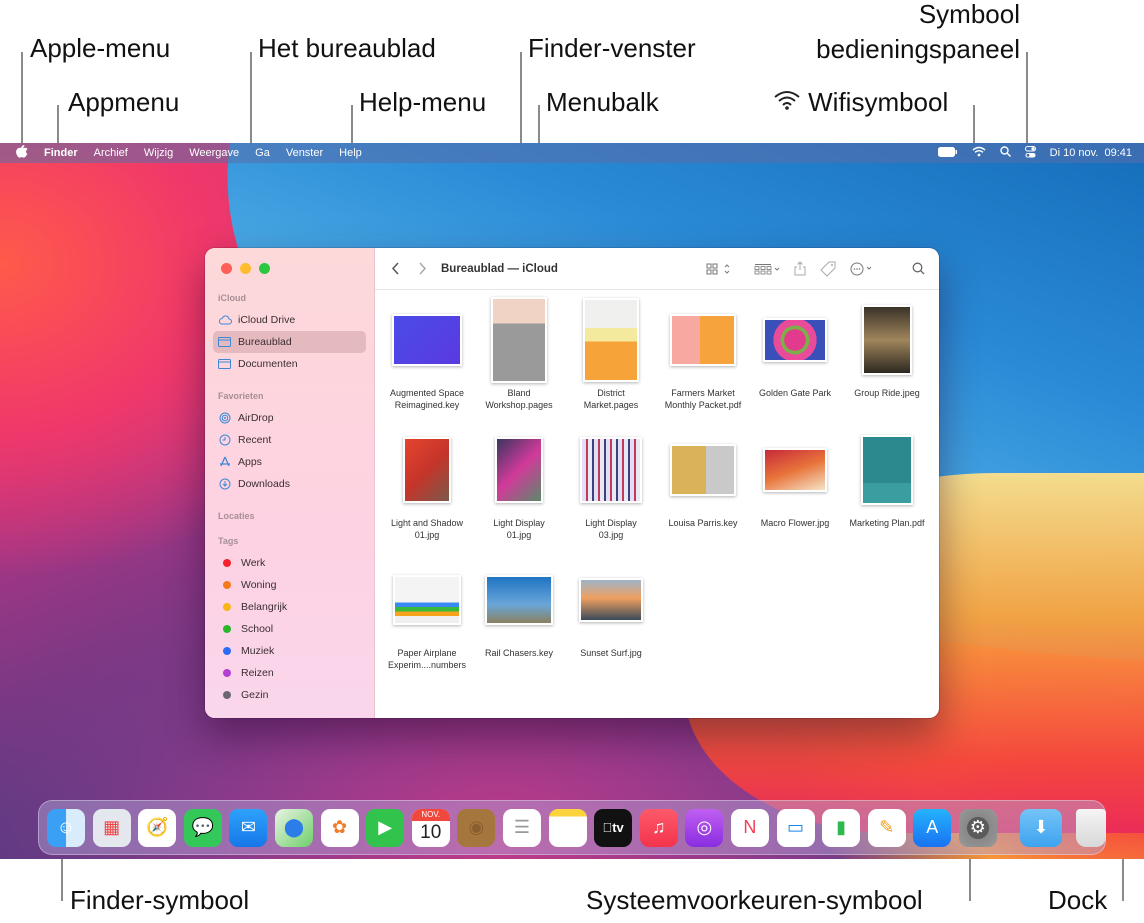  What do you see at coordinates (476, 827) in the screenshot?
I see `dock-contacts: ◉` at bounding box center [476, 827].